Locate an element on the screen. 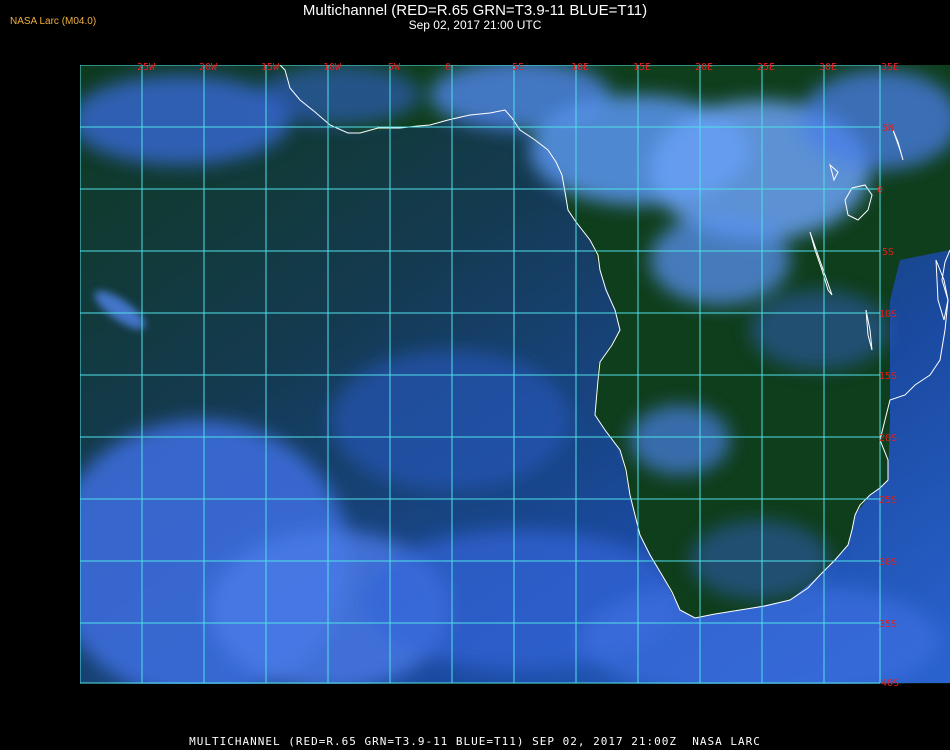 The image size is (950, 750). lon-label: 5E is located at coordinates (518, 67).